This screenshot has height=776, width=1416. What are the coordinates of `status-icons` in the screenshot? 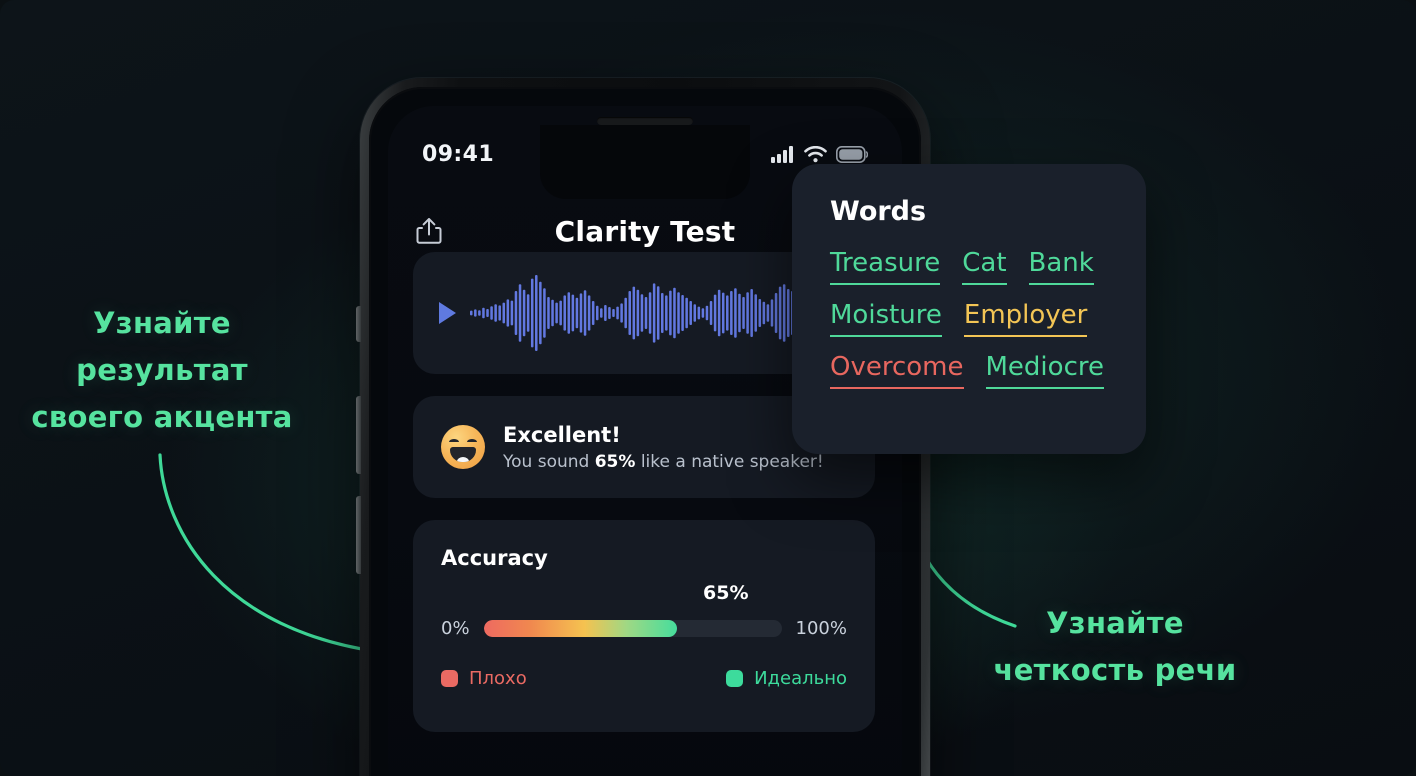 It's located at (819, 154).